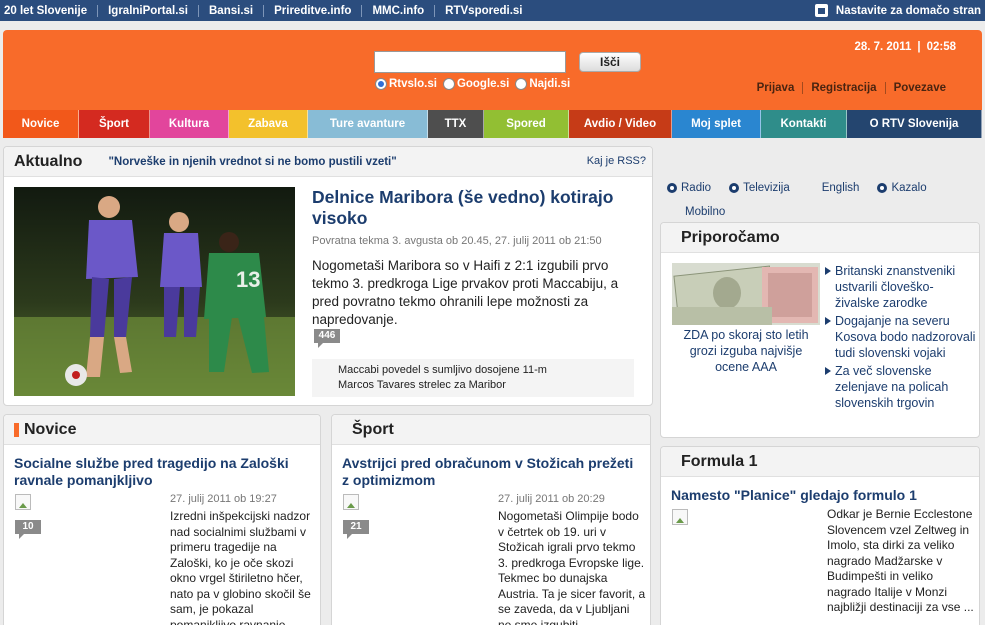  I want to click on related-link: Maccabi povedel s sumljivo dosojene 11-m, so click(486, 370).